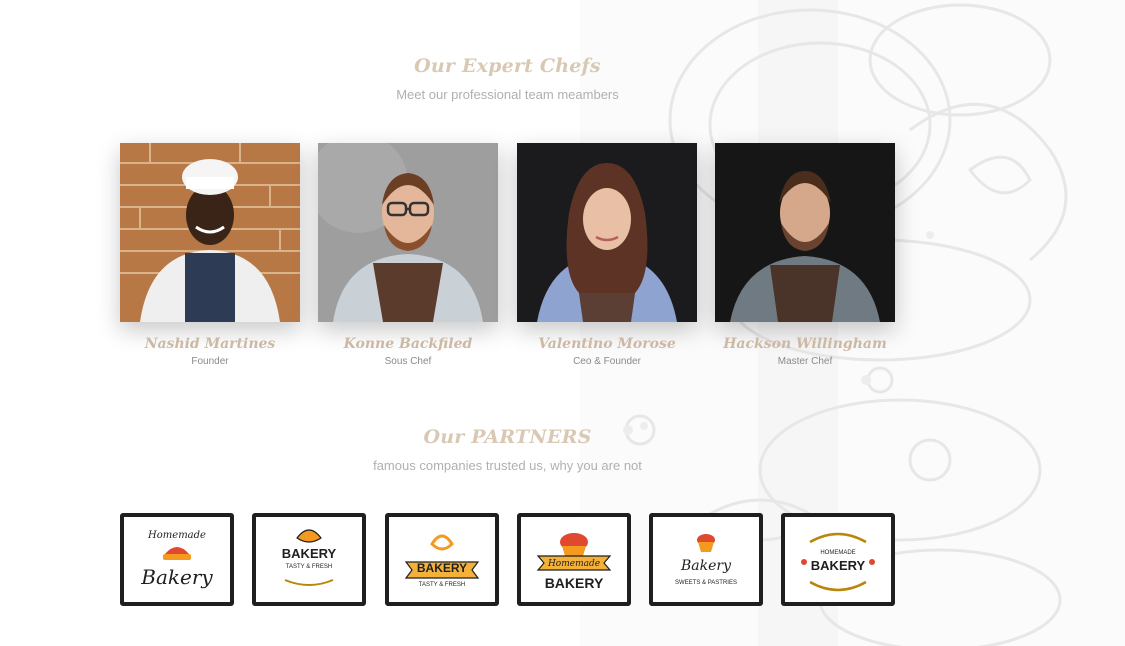 This screenshot has height=646, width=1125. What do you see at coordinates (805, 344) in the screenshot?
I see `chef-name: Hackson Willingham` at bounding box center [805, 344].